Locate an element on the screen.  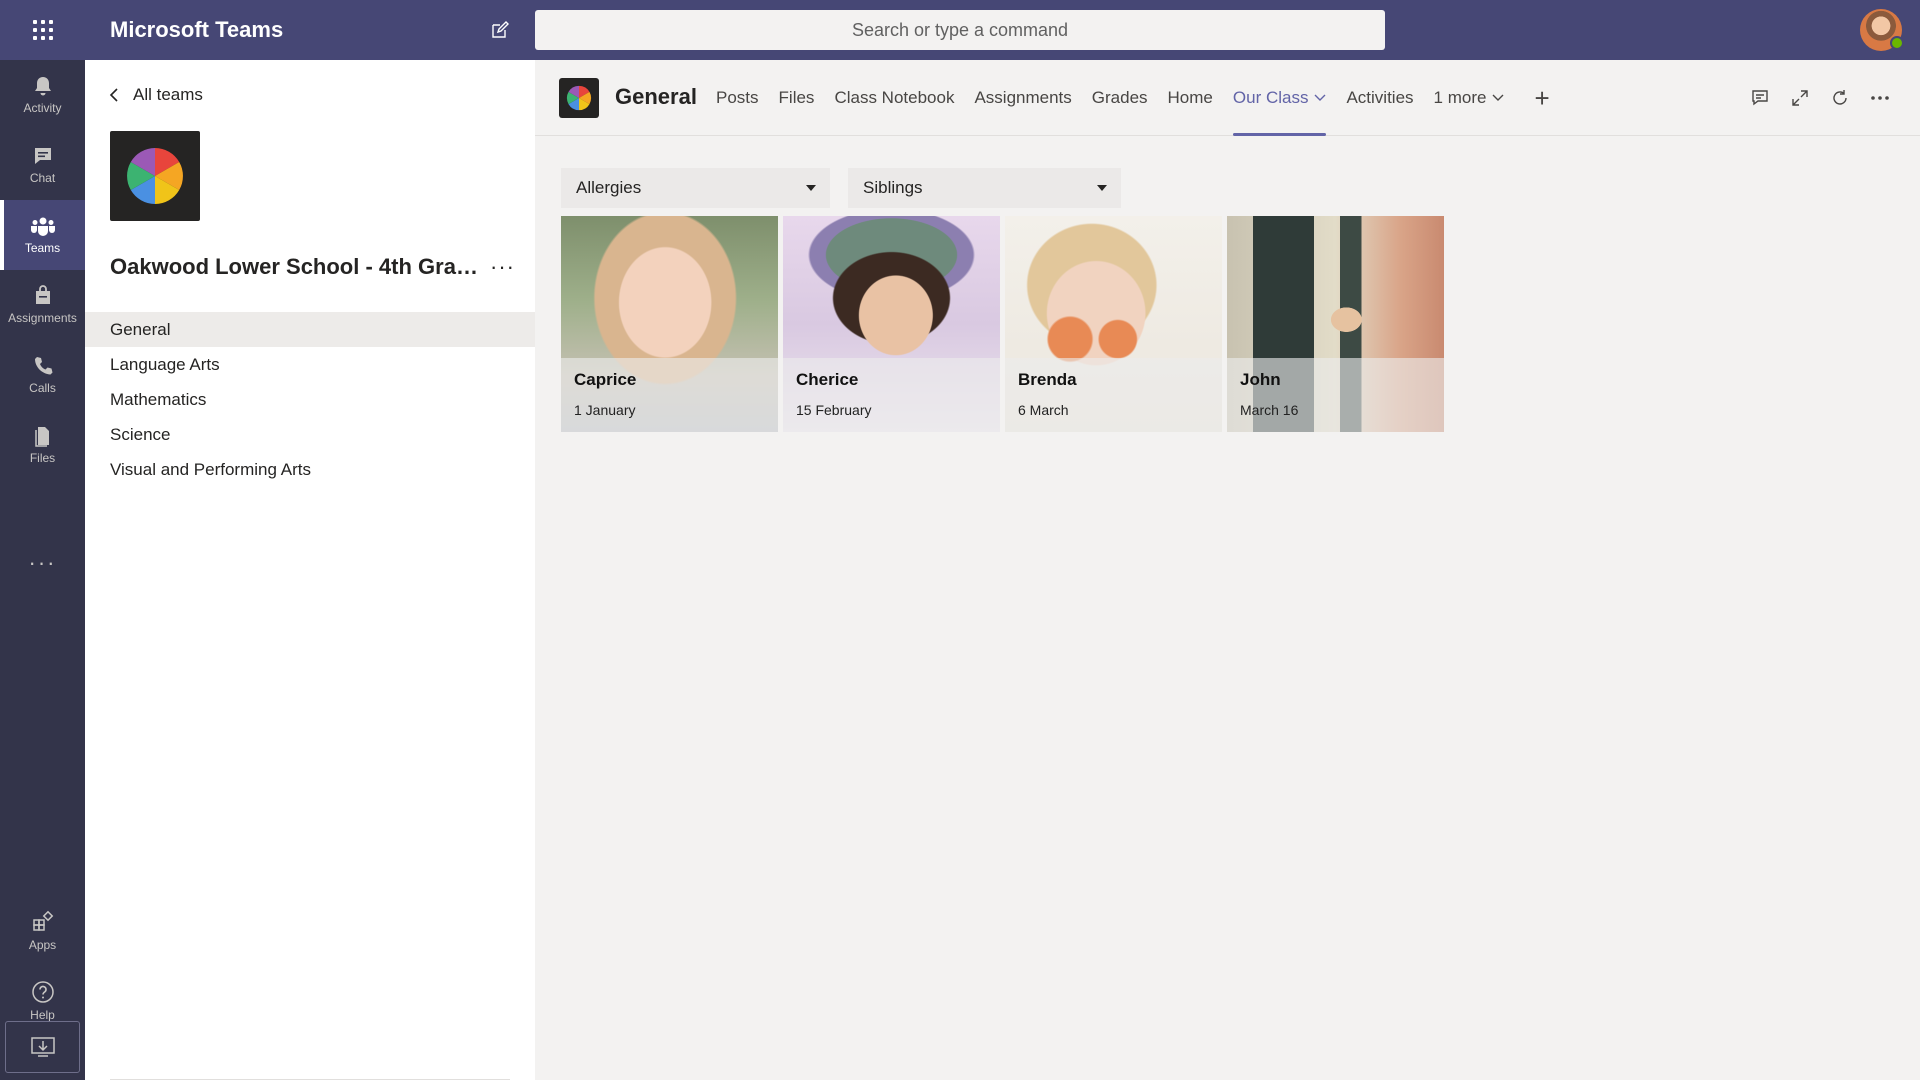
channel-item-language-arts: Language Arts is located at coordinates (310, 364).